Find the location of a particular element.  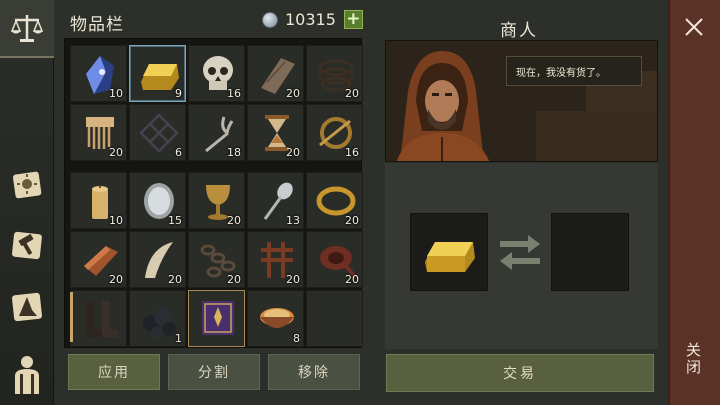

inventory-slot-skull: 16 is located at coordinates (216, 73).